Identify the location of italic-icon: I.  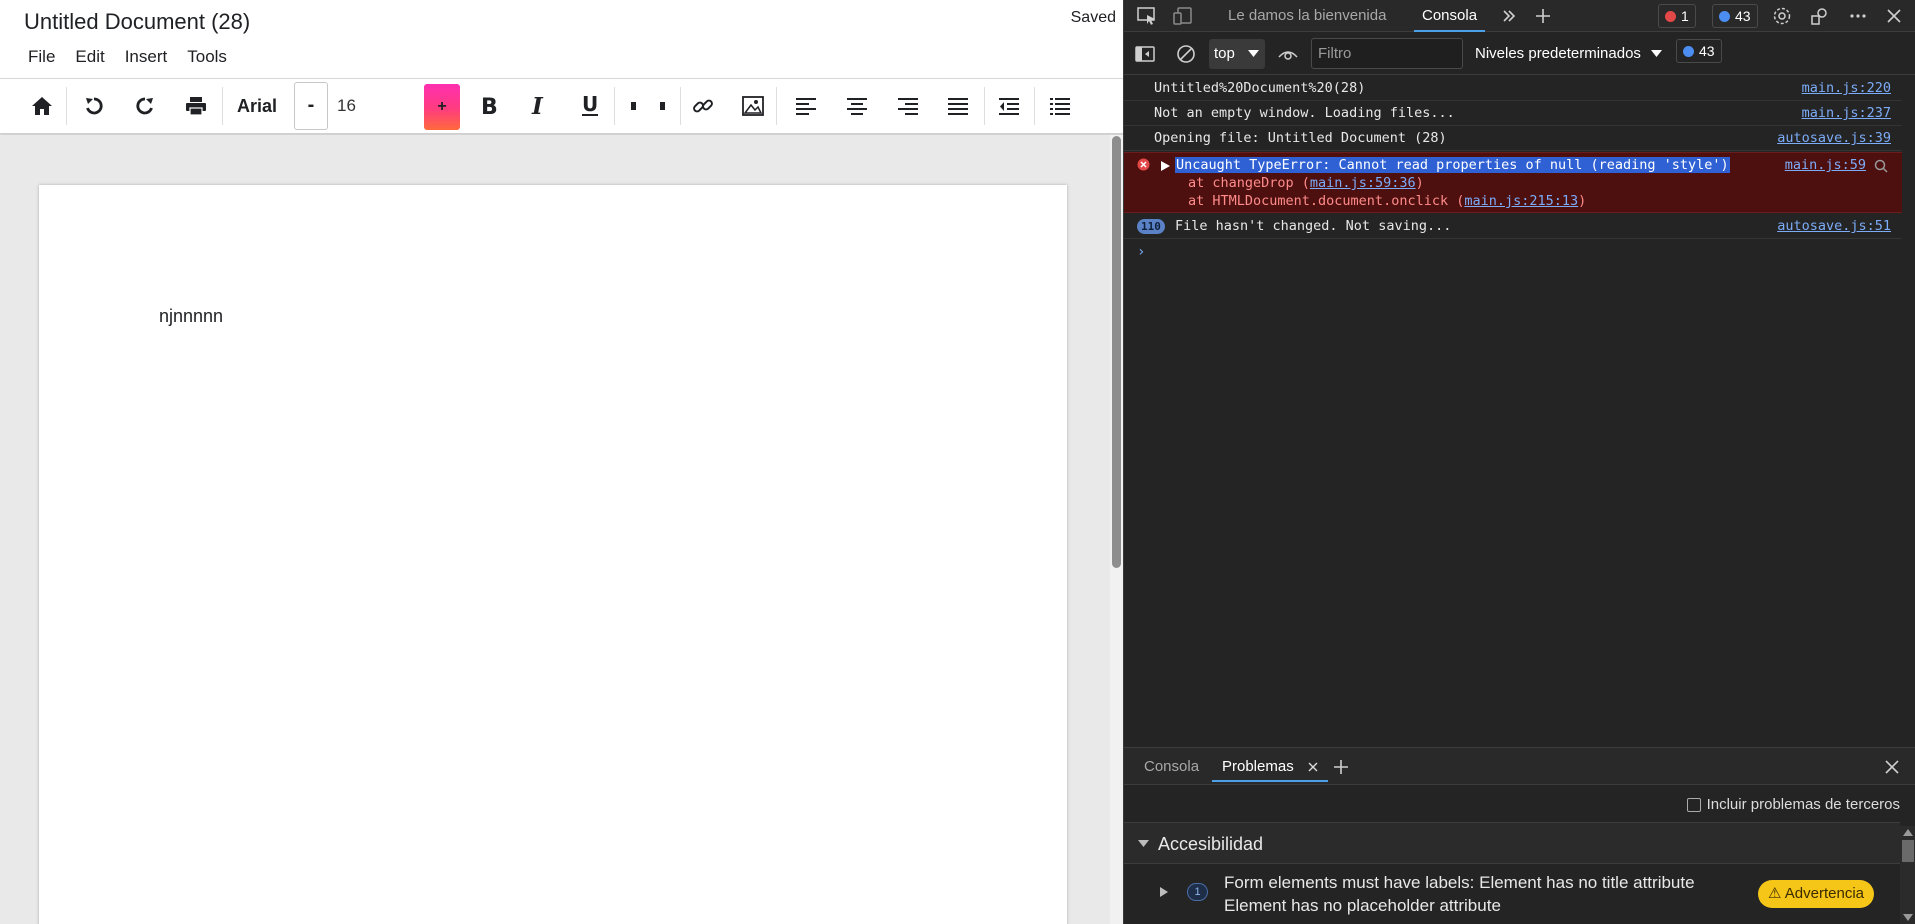
(539, 106).